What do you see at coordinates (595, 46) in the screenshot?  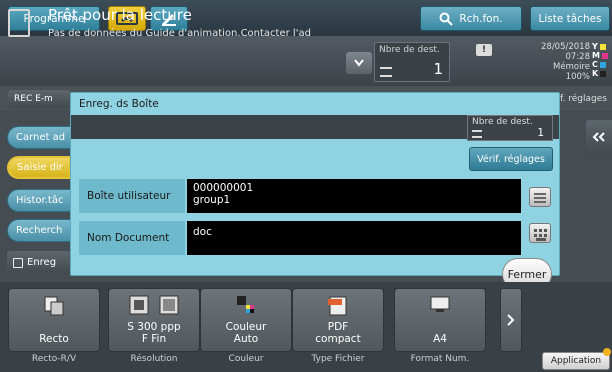 I see `toner-letter: Y` at bounding box center [595, 46].